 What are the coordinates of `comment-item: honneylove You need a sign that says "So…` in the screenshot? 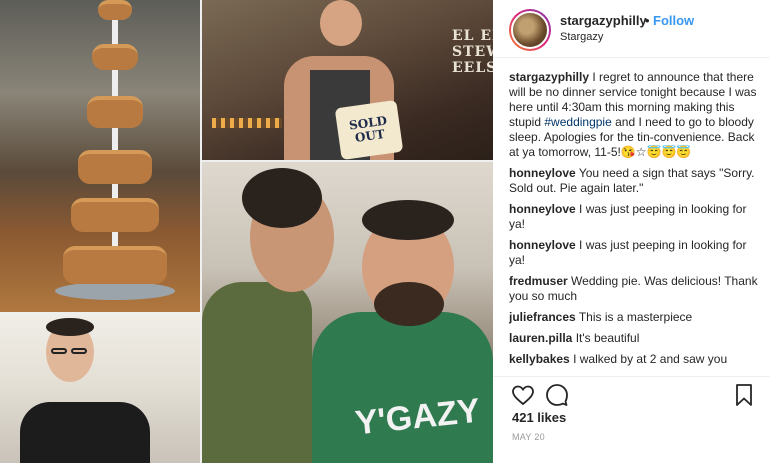 It's located at (634, 181).